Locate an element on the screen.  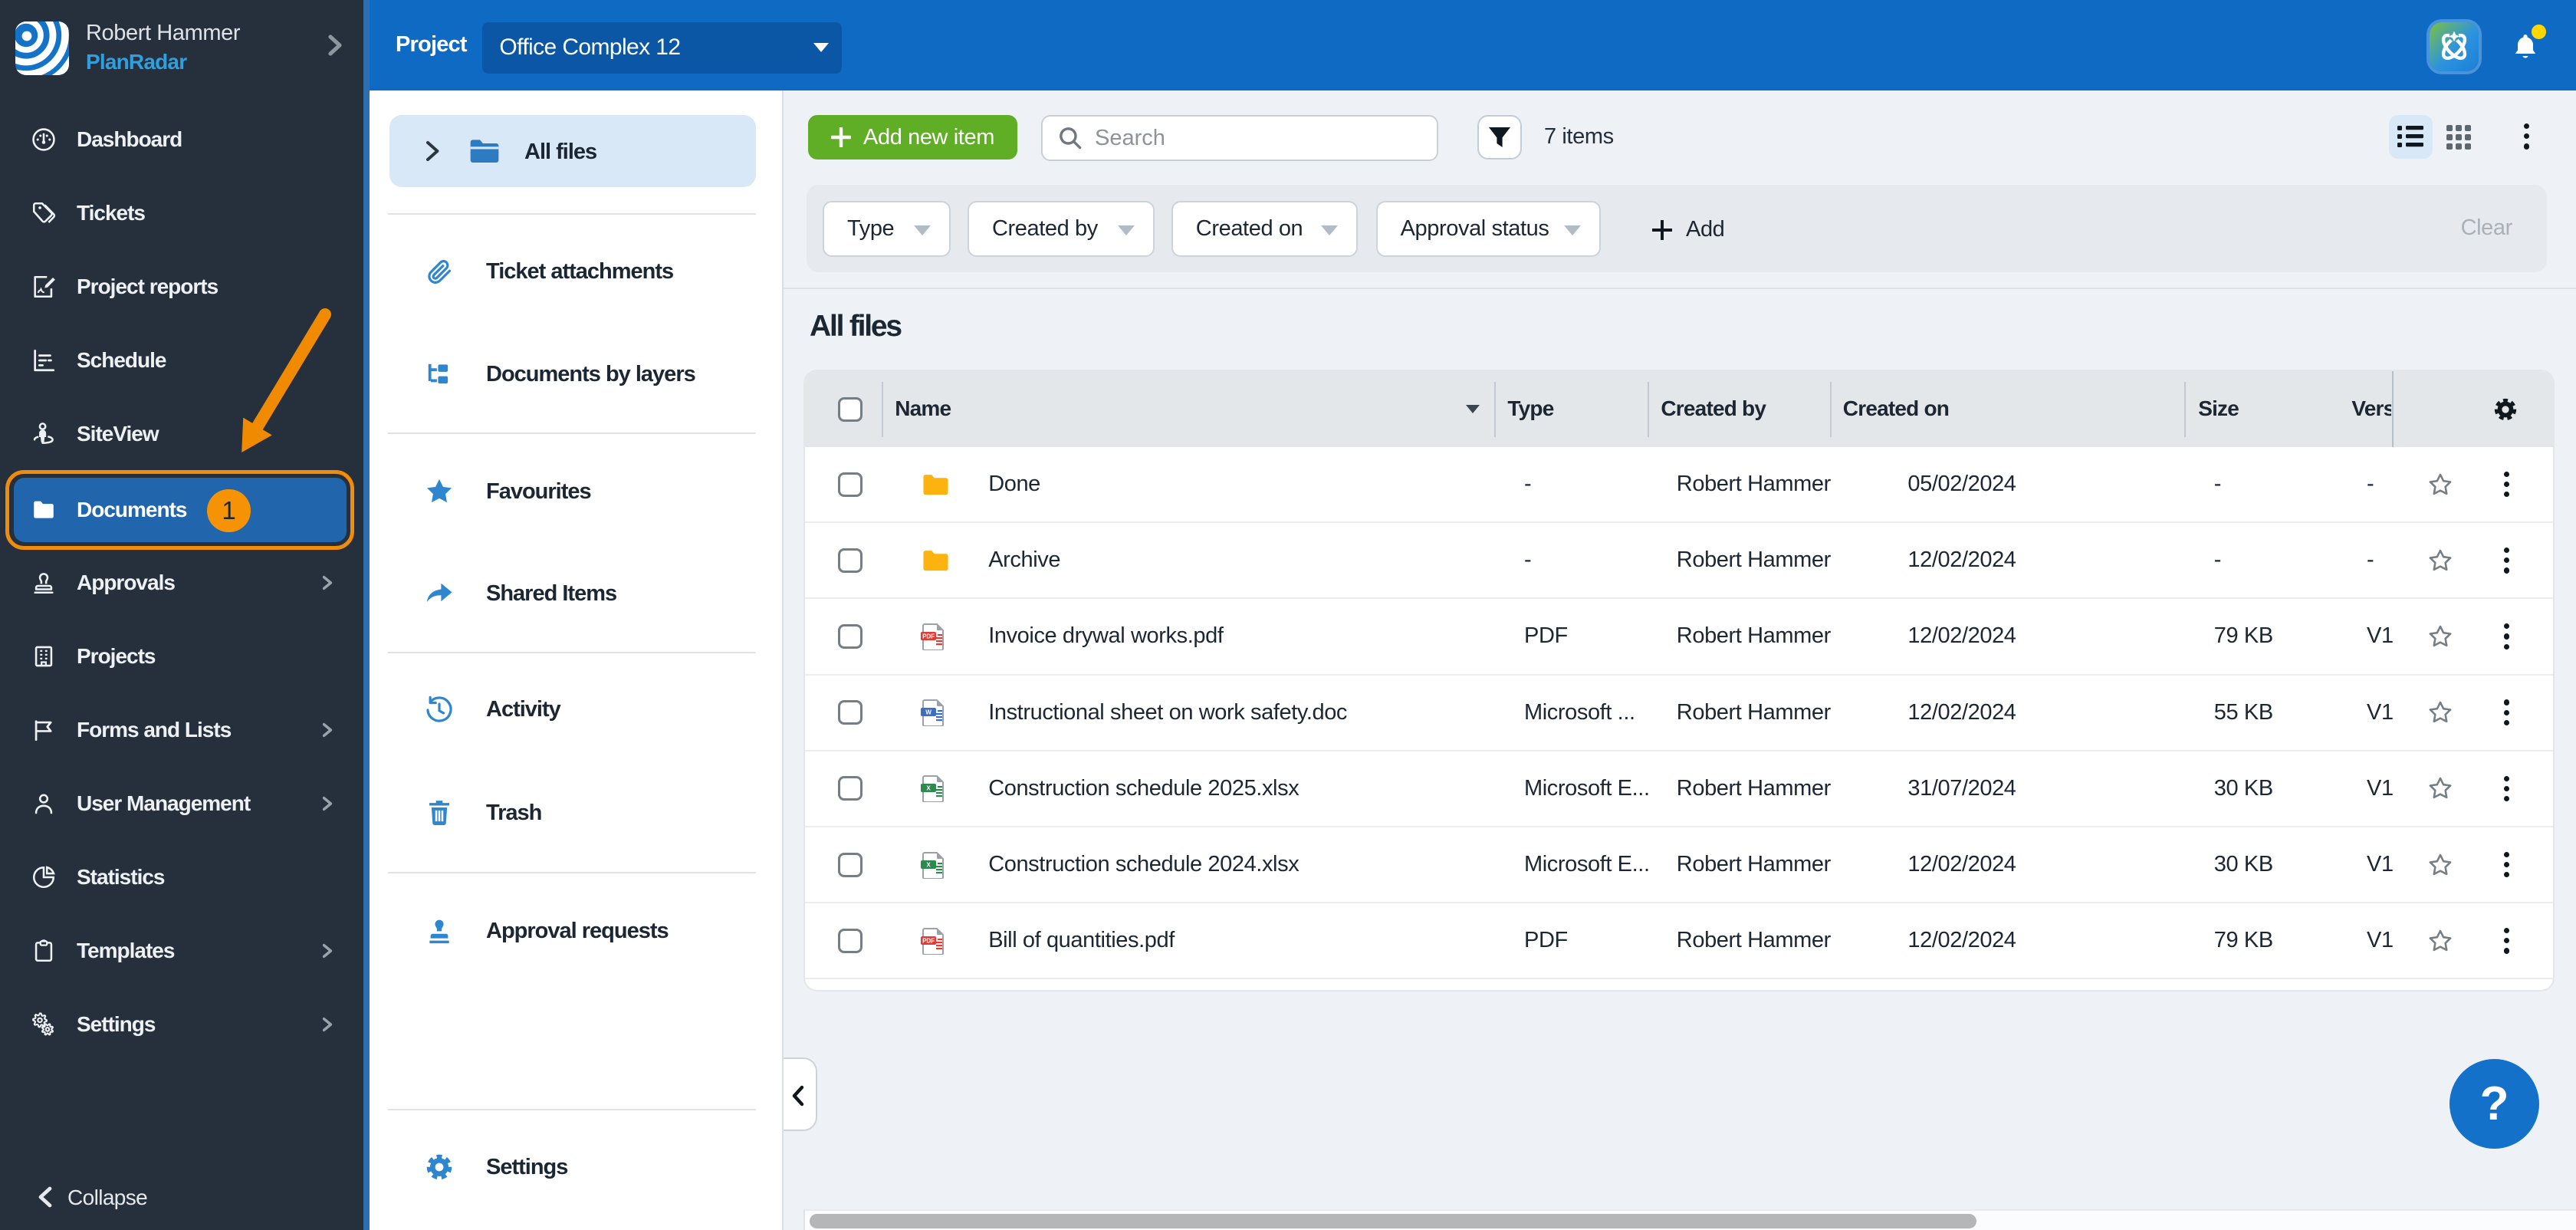
svg-text: W is located at coordinates (929, 712).